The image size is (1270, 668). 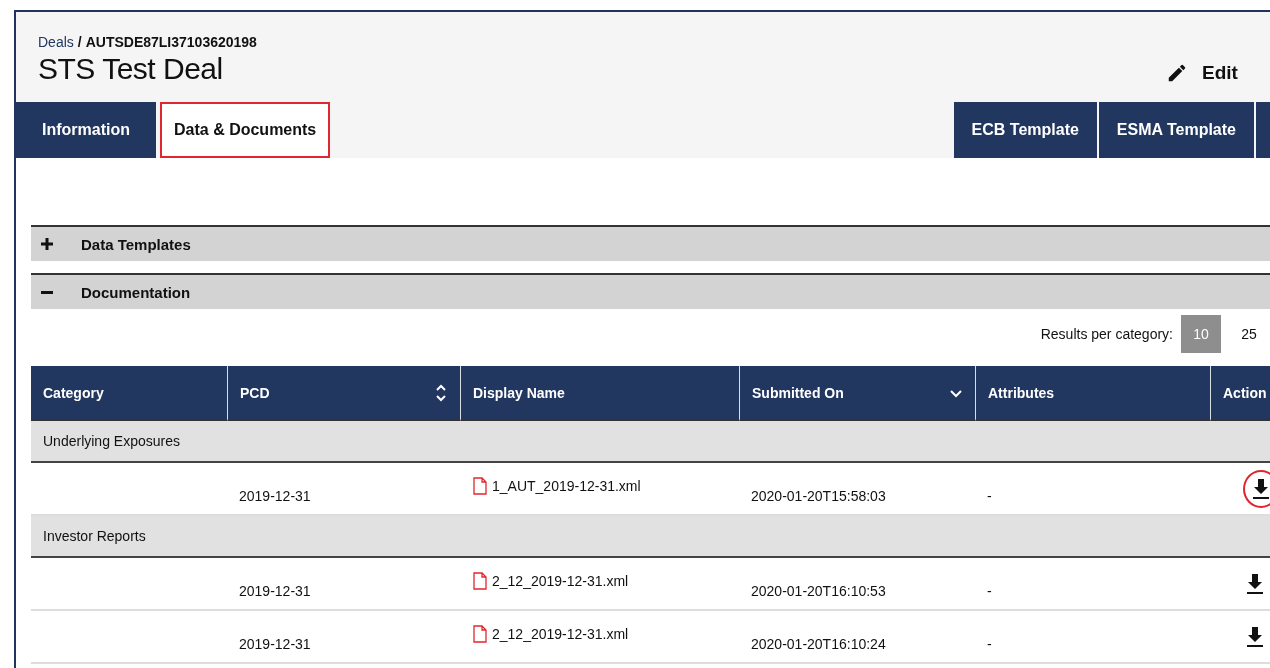 What do you see at coordinates (650, 243) in the screenshot?
I see `section-header: Data Templates` at bounding box center [650, 243].